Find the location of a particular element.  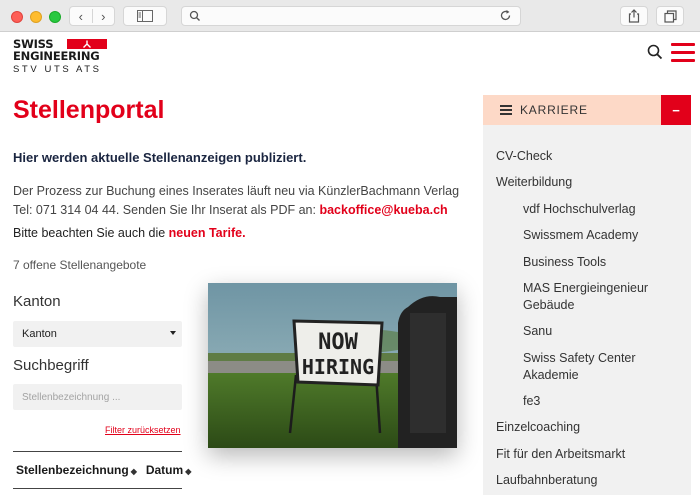

sidebar-toggle-button is located at coordinates (145, 16).